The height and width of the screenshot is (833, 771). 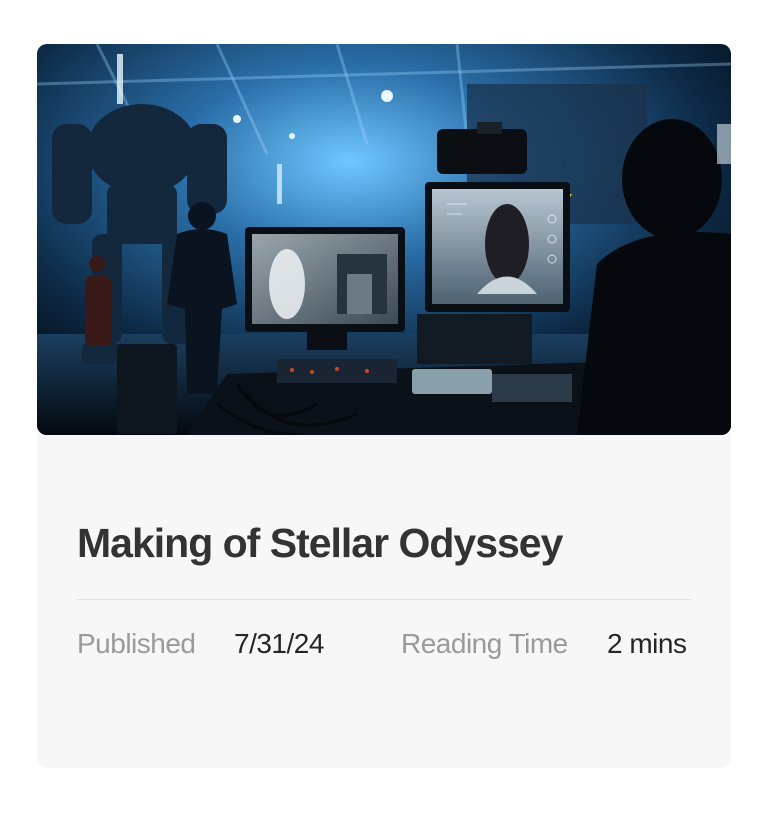 I want to click on published-label: Published, so click(x=136, y=643).